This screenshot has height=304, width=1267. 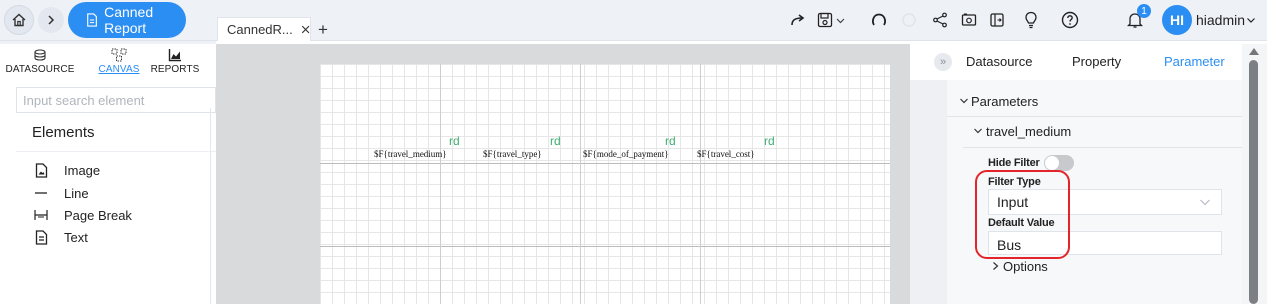 What do you see at coordinates (943, 62) in the screenshot?
I see `collapse-panel-button: »` at bounding box center [943, 62].